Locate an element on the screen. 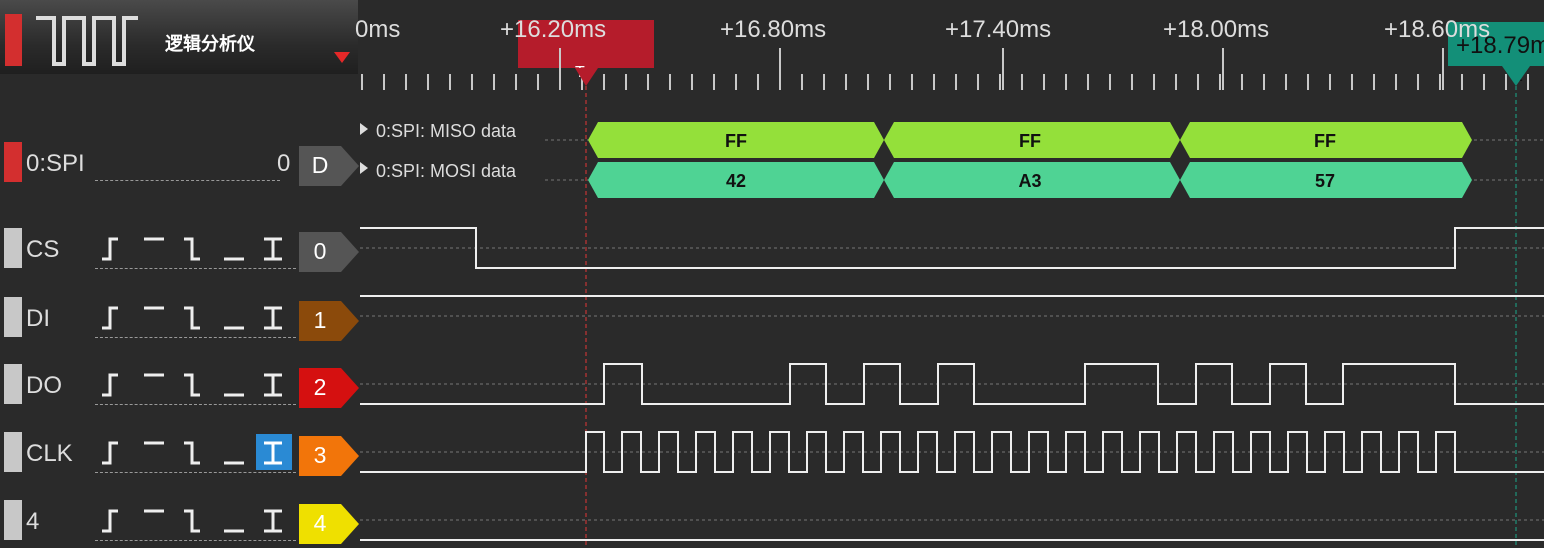 The height and width of the screenshot is (548, 1544). app-header: 逻辑分析仪 is located at coordinates (179, 37).